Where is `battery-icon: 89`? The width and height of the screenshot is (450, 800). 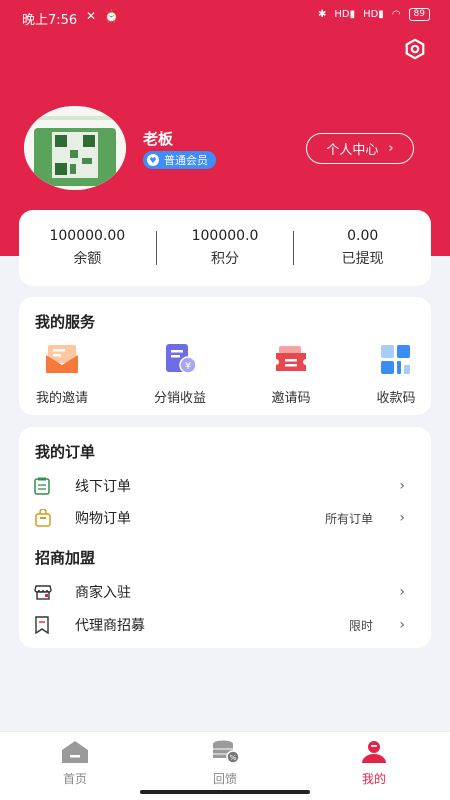
battery-icon: 89 is located at coordinates (419, 14).